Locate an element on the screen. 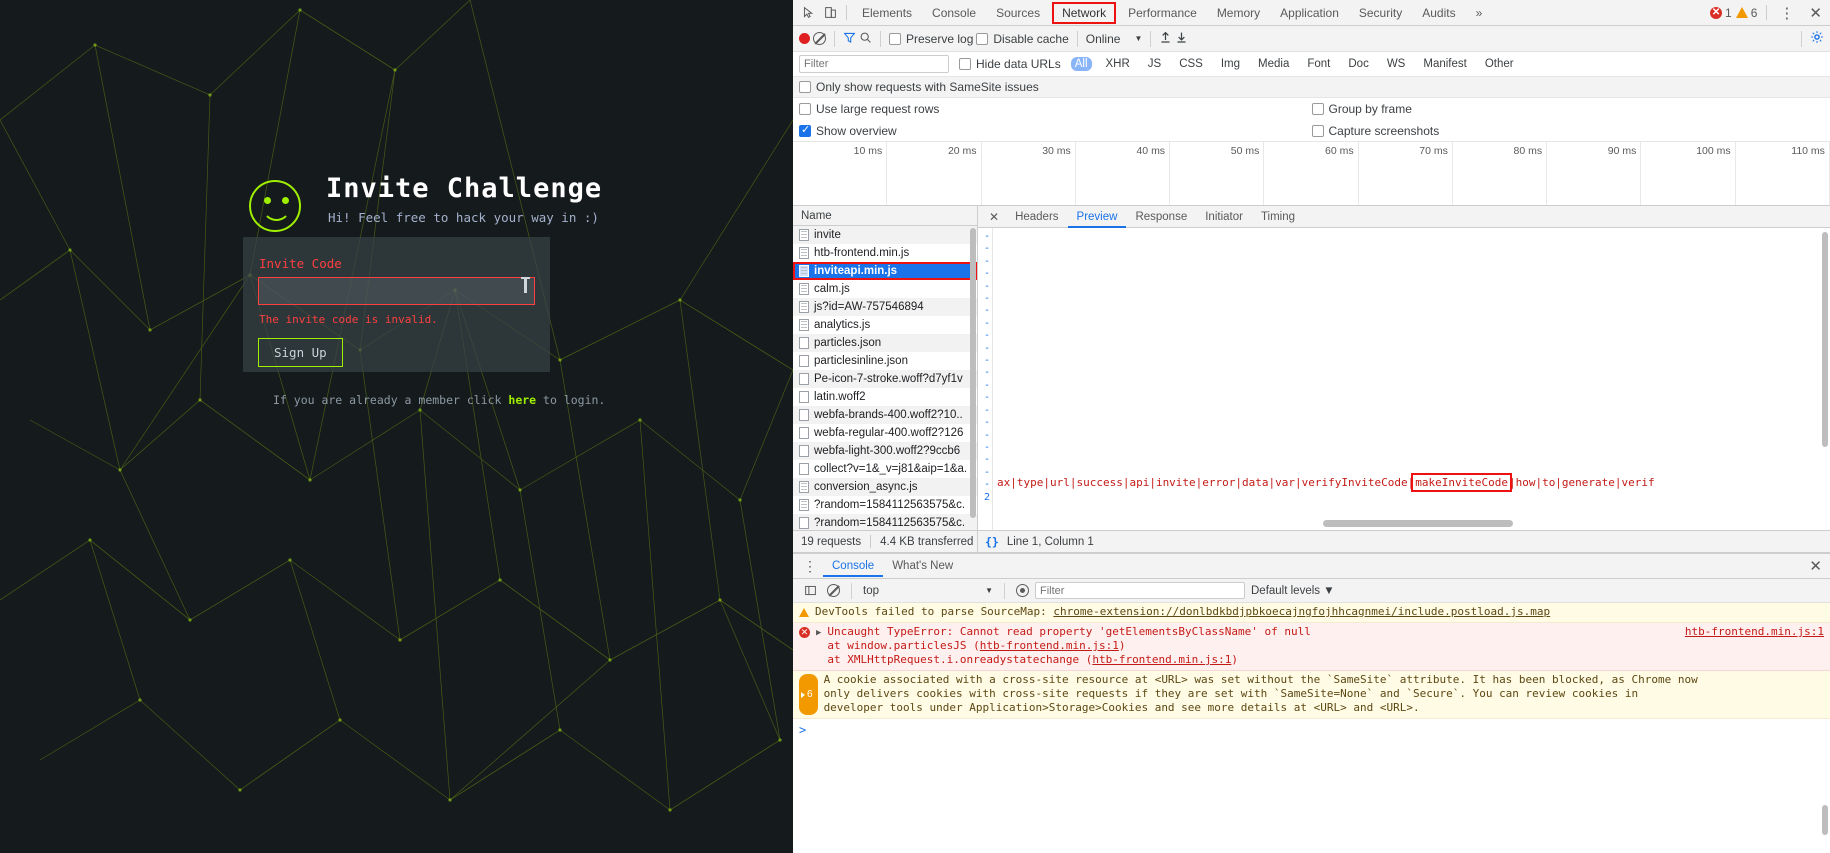  type-filter-media: Media is located at coordinates (1273, 64).